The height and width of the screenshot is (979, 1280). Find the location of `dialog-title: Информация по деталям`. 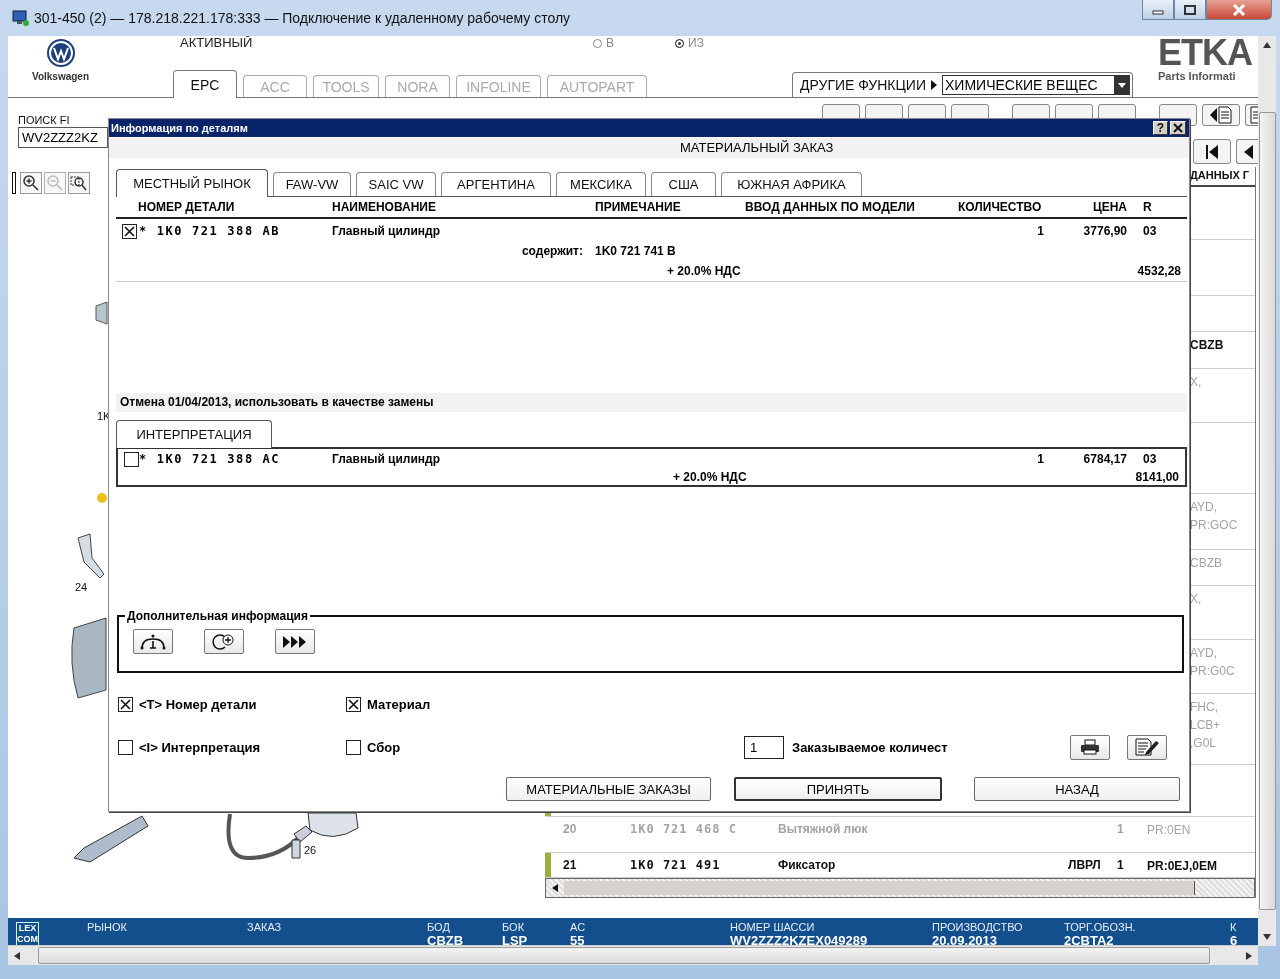

dialog-title: Информация по деталям is located at coordinates (180, 128).